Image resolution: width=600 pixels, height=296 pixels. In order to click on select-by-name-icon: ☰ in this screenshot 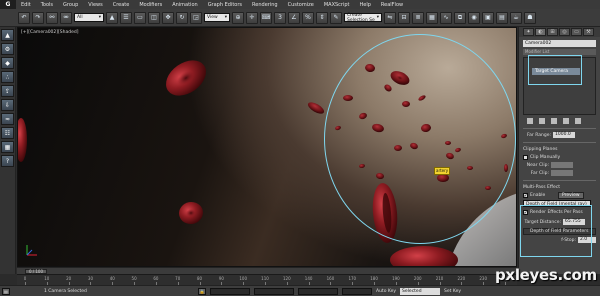, I will do `click(126, 17)`.